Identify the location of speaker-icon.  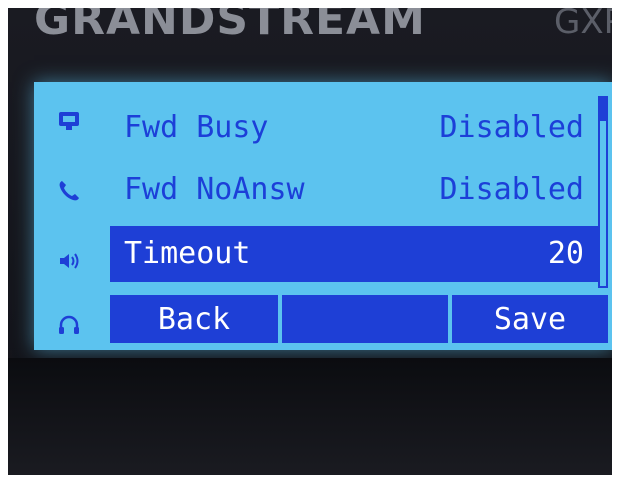
(69, 261).